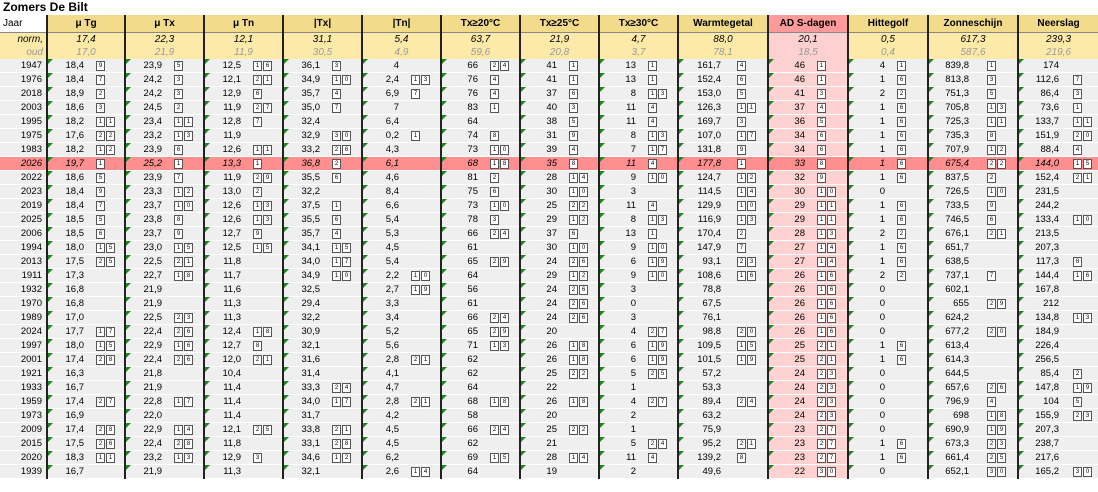 Image resolution: width=1098 pixels, height=492 pixels. Describe the element at coordinates (573, 94) in the screenshot. I see `rank-badge: 6` at that location.